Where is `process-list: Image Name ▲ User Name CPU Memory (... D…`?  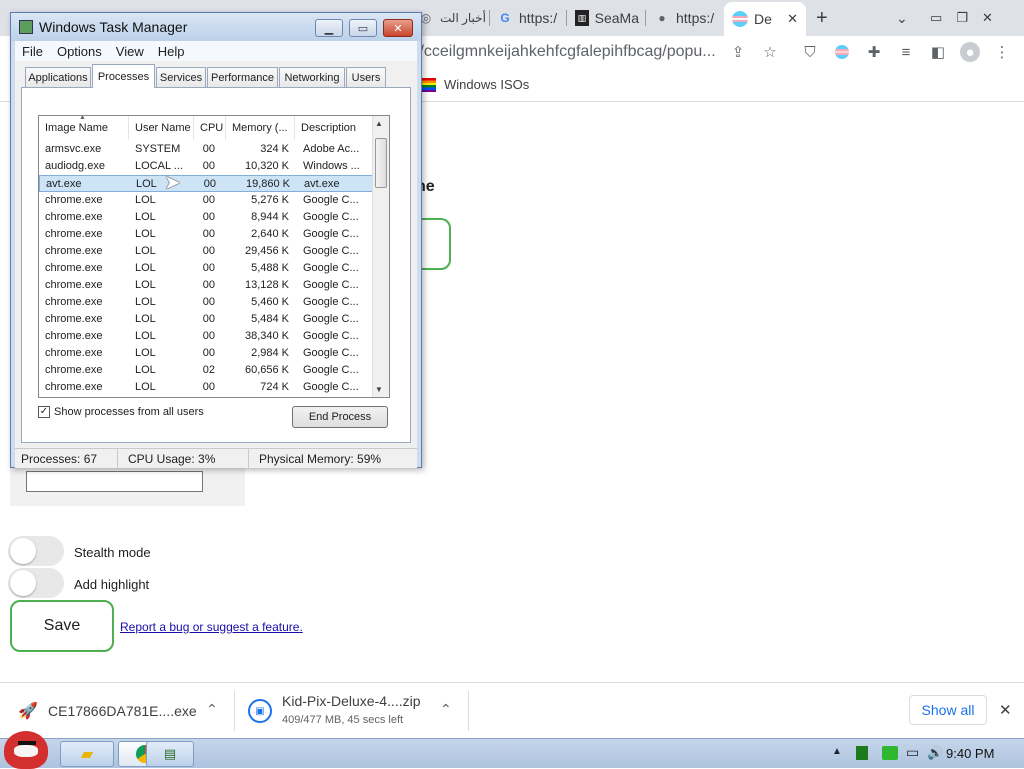 process-list: Image Name ▲ User Name CPU Memory (... D… is located at coordinates (214, 256).